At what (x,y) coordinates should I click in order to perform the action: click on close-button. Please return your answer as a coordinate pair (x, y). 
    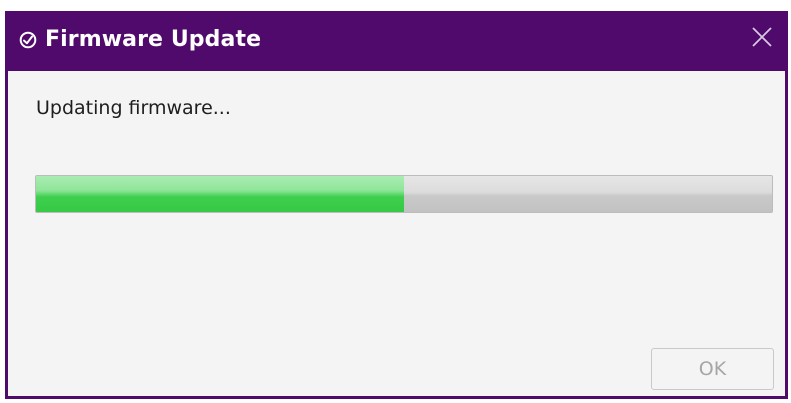
    Looking at the image, I should click on (762, 39).